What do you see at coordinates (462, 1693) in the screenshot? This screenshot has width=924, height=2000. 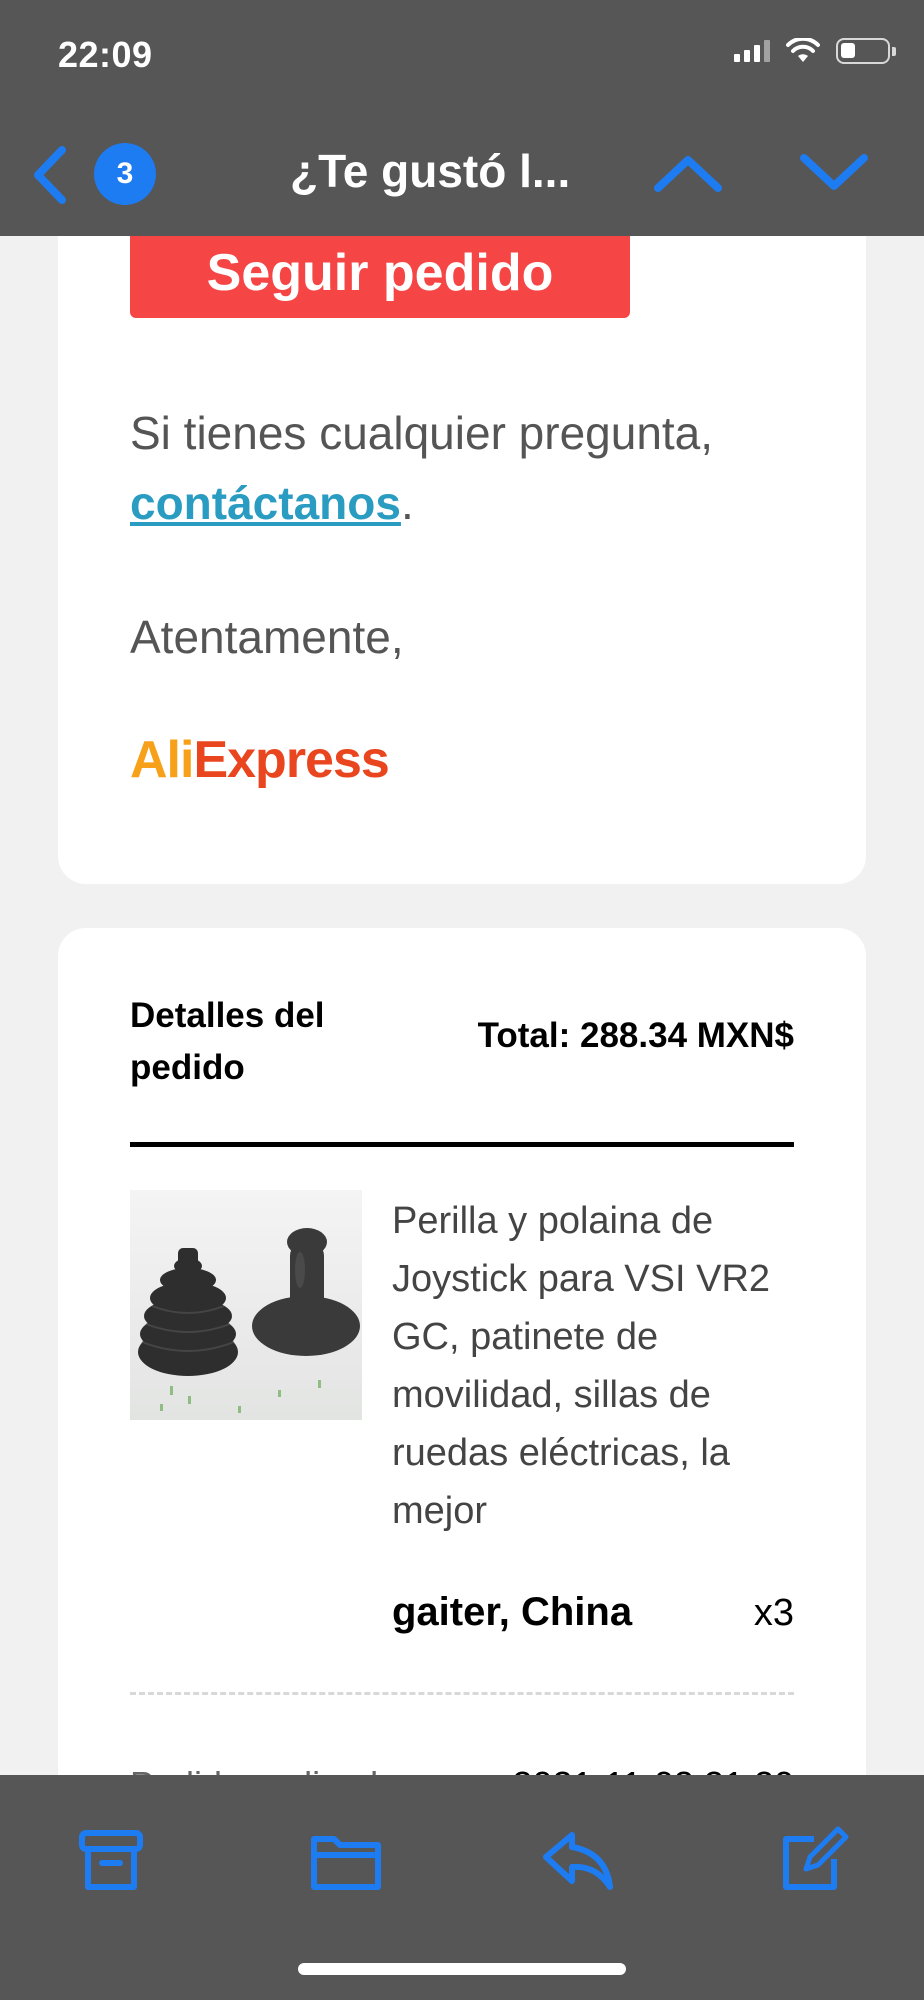 I see `dashed-divider` at bounding box center [462, 1693].